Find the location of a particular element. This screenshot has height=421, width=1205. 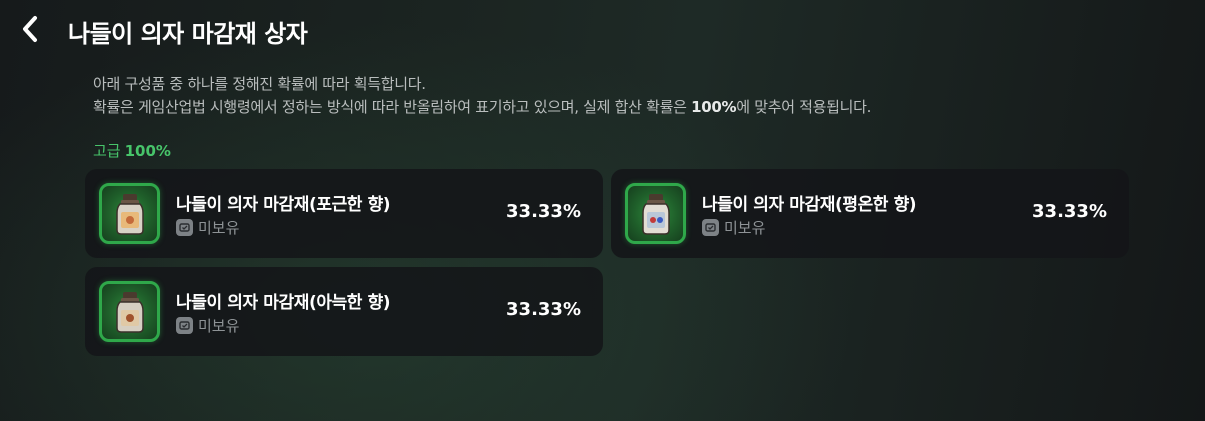

item-card: 나들이 의자 마감재(아늑한 향) 미보유 33.33% is located at coordinates (344, 311).